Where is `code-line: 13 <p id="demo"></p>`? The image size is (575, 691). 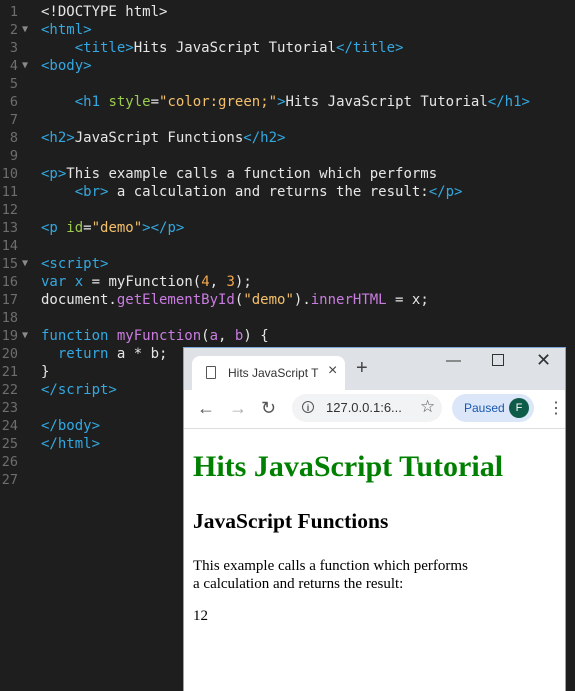
code-line: 13 <p id="demo"></p> is located at coordinates (287, 228).